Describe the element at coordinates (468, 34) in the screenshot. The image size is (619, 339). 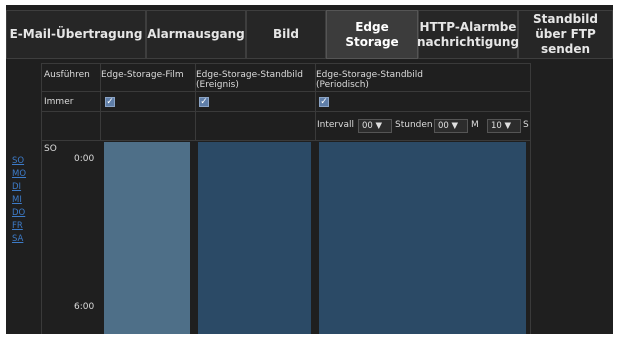
I see `tab-http-alarm-notification: HTTP-Alarmbe nachrichtigung` at that location.